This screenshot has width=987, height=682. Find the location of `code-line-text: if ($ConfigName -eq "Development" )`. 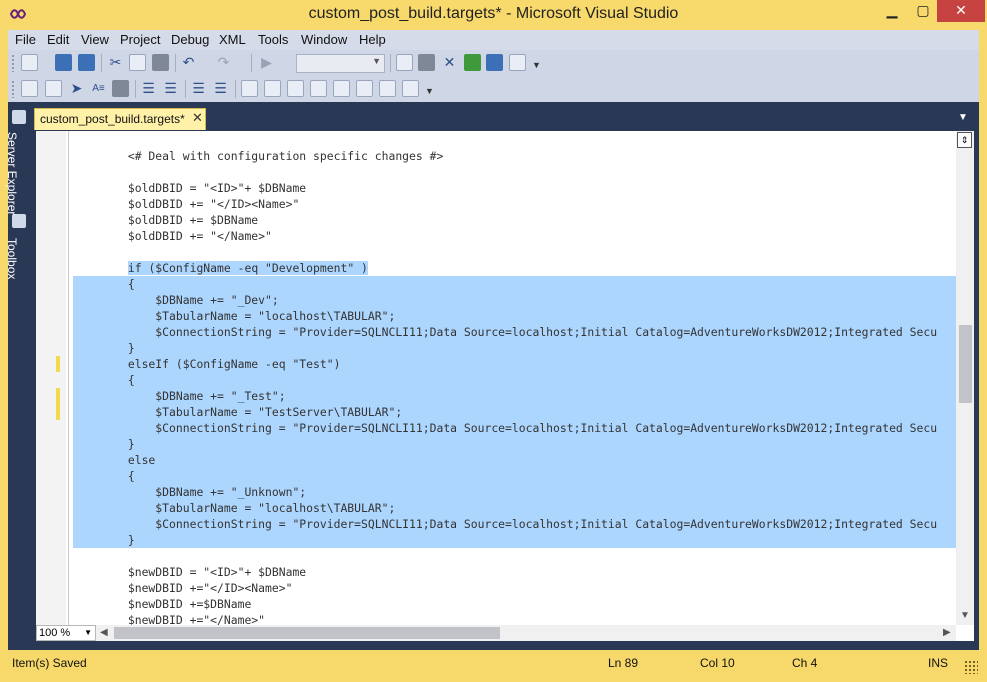

code-line-text: if ($ConfigName -eq "Development" ) is located at coordinates (220, 268).